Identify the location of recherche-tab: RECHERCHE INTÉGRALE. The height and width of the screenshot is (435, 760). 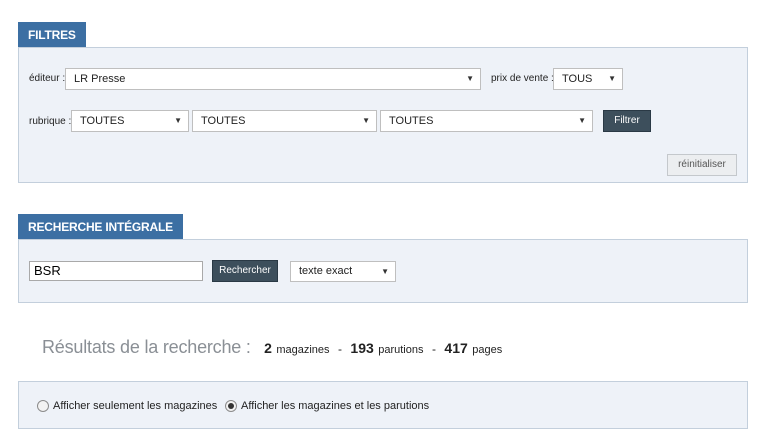
(100, 227).